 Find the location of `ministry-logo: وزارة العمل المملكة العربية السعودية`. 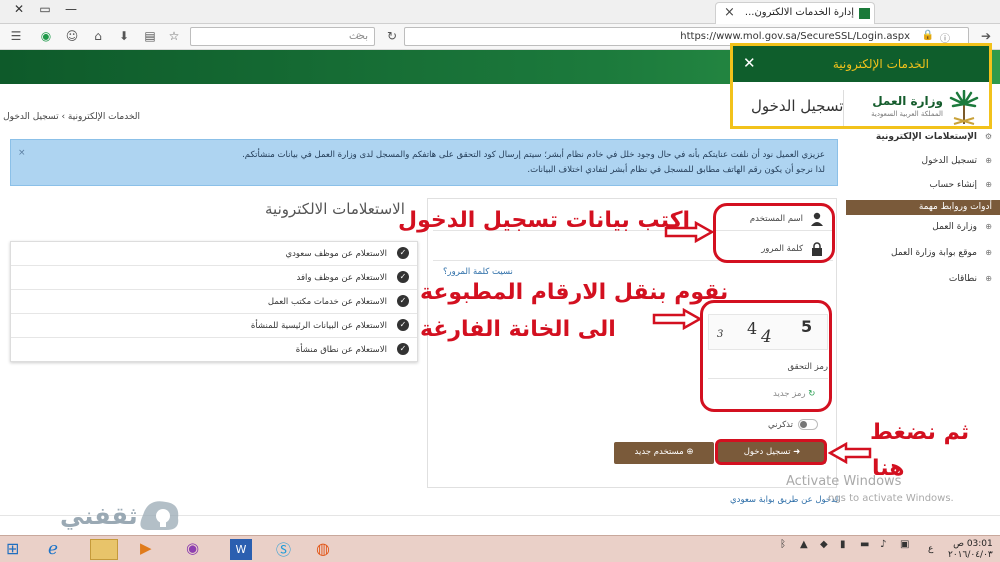

ministry-logo: وزارة العمل المملكة العربية السعودية is located at coordinates (914, 109).